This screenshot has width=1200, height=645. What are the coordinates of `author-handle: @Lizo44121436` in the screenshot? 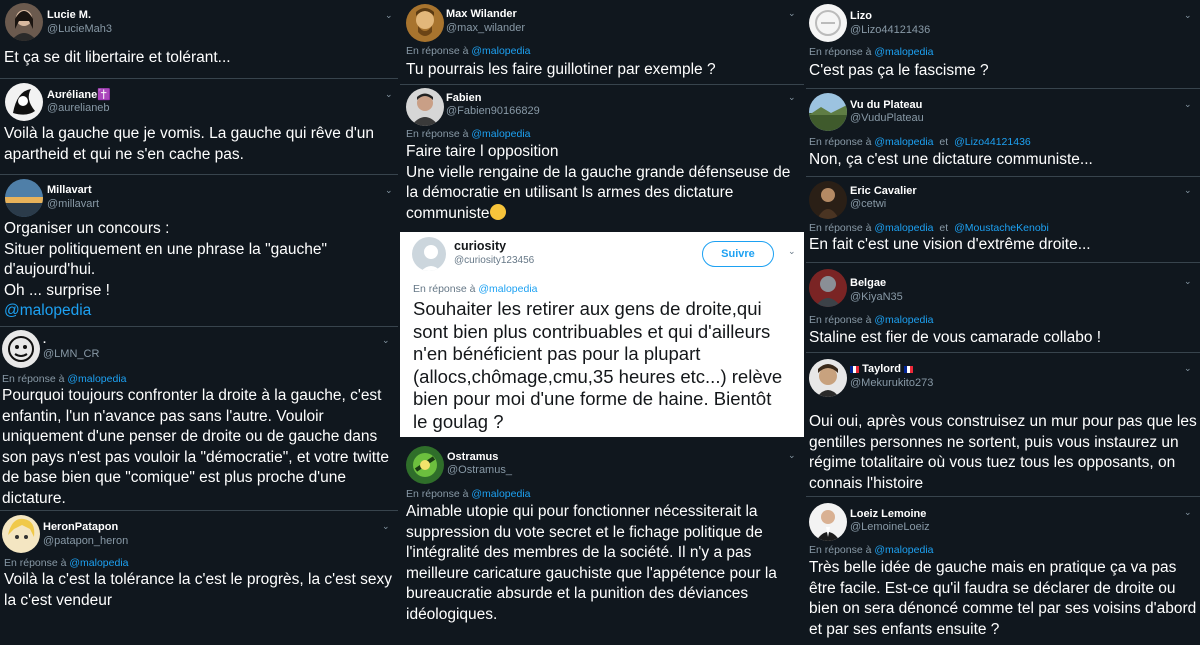 It's located at (890, 30).